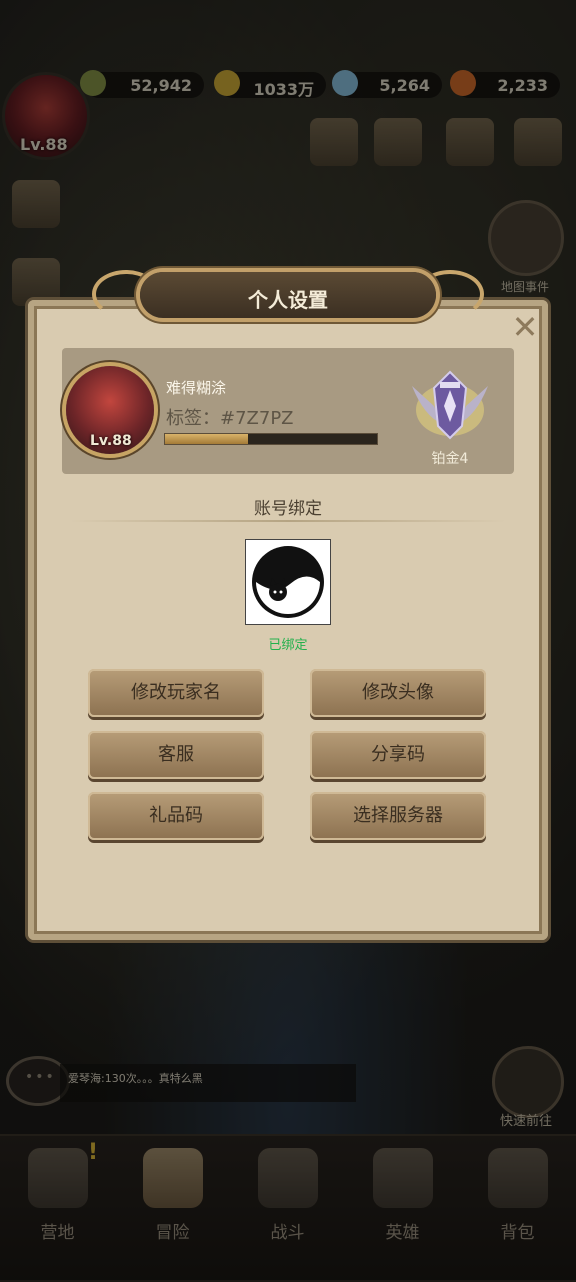  Describe the element at coordinates (176, 816) in the screenshot. I see `gift-code-button: 礼品码` at that location.